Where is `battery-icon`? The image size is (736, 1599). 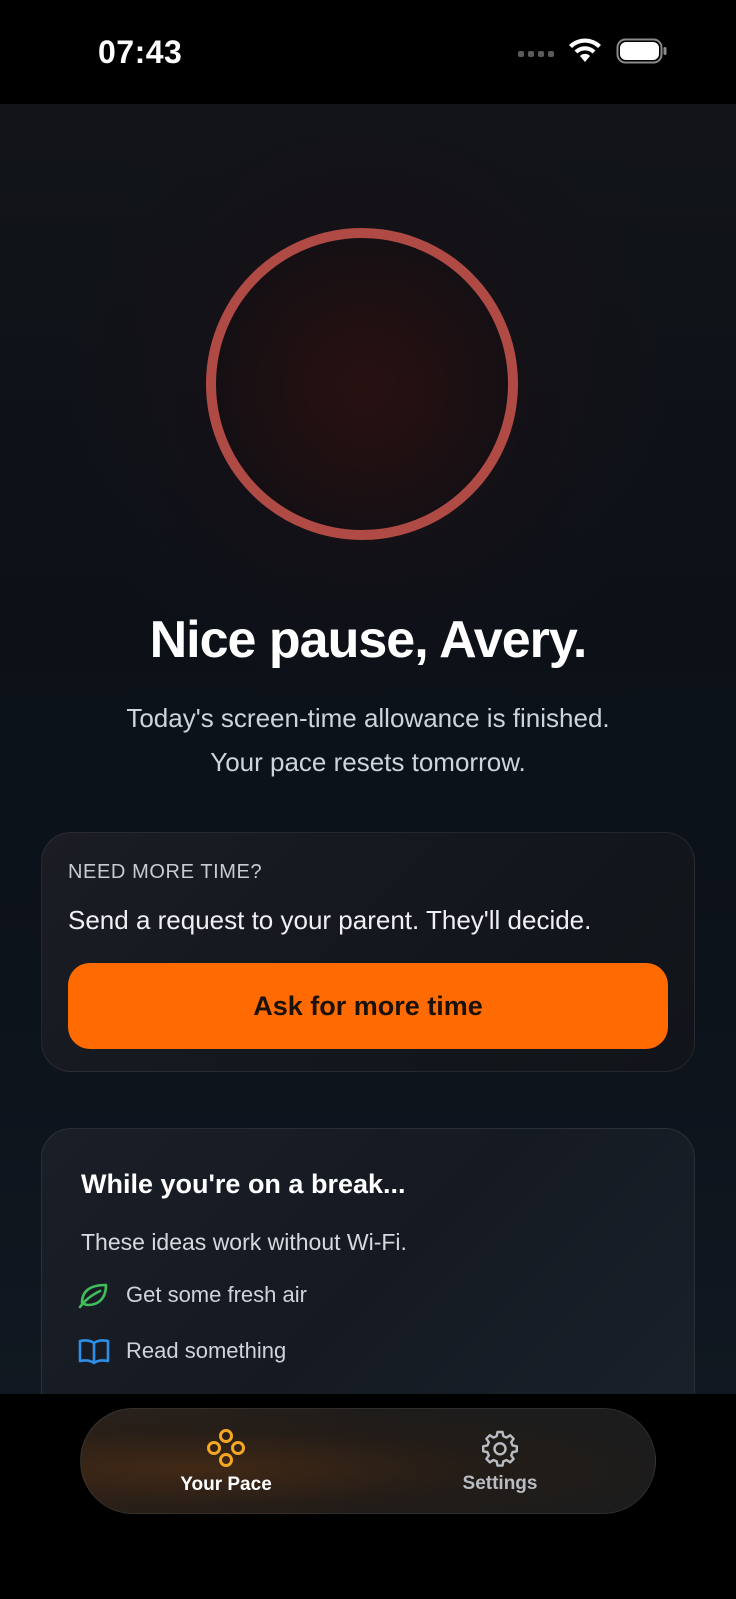
battery-icon is located at coordinates (641, 51).